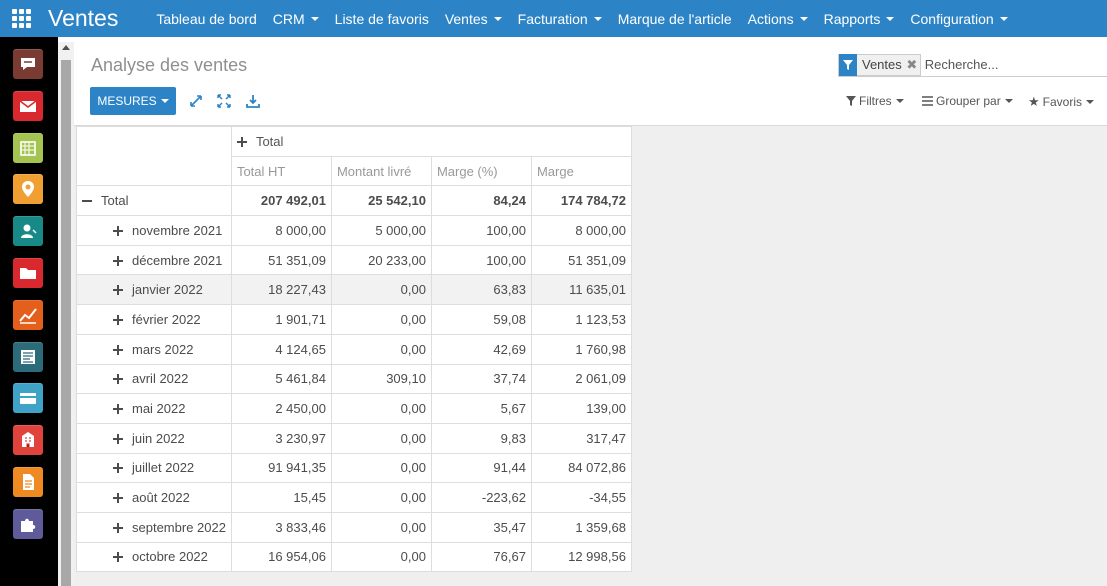  What do you see at coordinates (481, 468) in the screenshot?
I see `pivot-cell: 91,44` at bounding box center [481, 468].